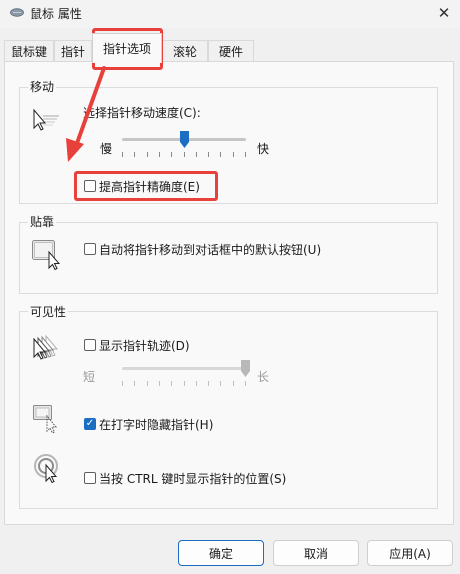  What do you see at coordinates (316, 553) in the screenshot?
I see `cancel-button: 取消` at bounding box center [316, 553].